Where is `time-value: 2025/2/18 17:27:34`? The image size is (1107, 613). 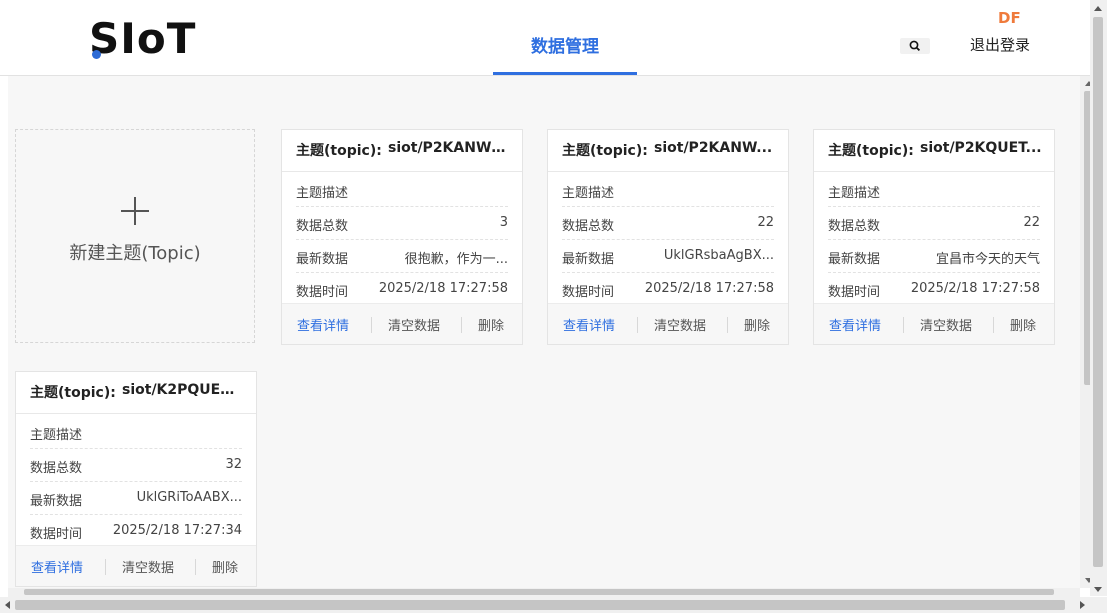 time-value: 2025/2/18 17:27:34 is located at coordinates (177, 530).